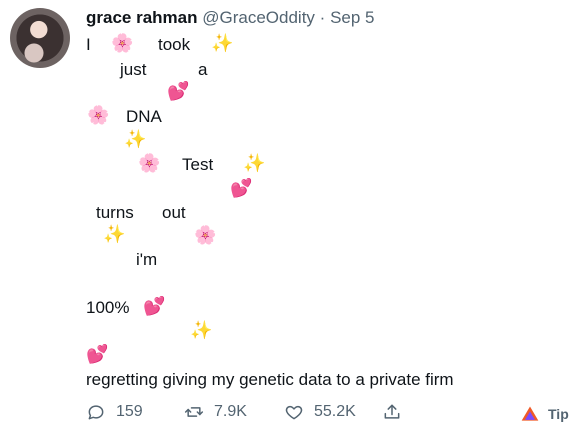  I want to click on reply-icon, so click(96, 412).